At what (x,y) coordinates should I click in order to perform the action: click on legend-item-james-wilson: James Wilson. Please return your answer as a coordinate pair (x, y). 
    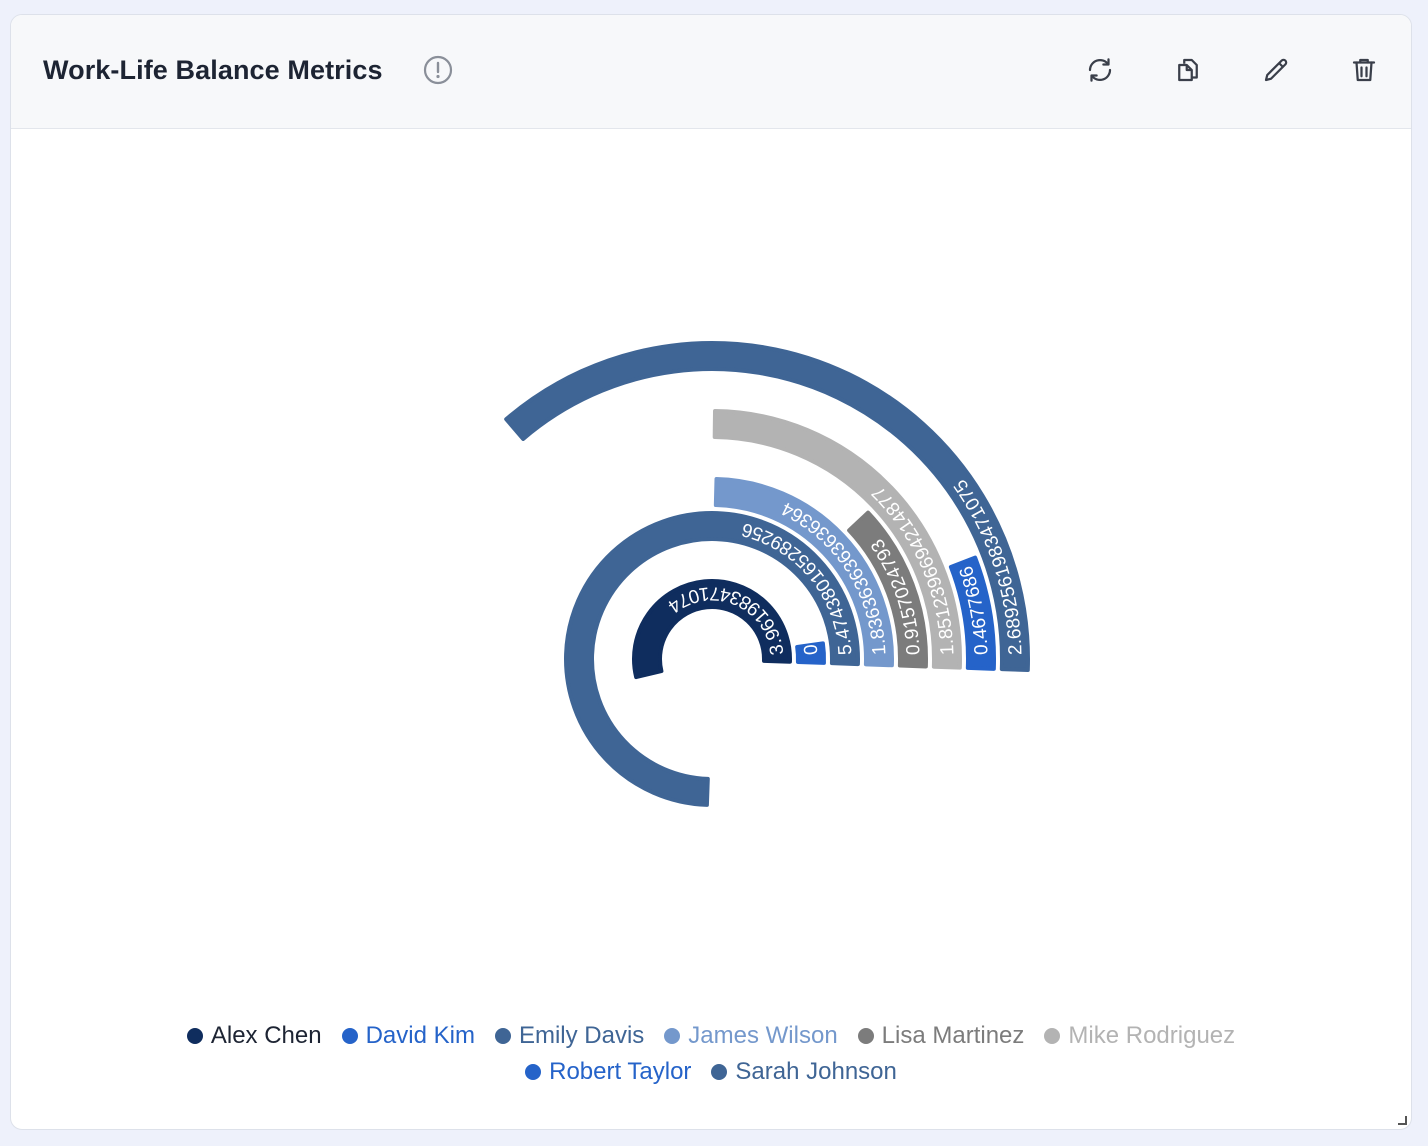
    Looking at the image, I should click on (751, 1036).